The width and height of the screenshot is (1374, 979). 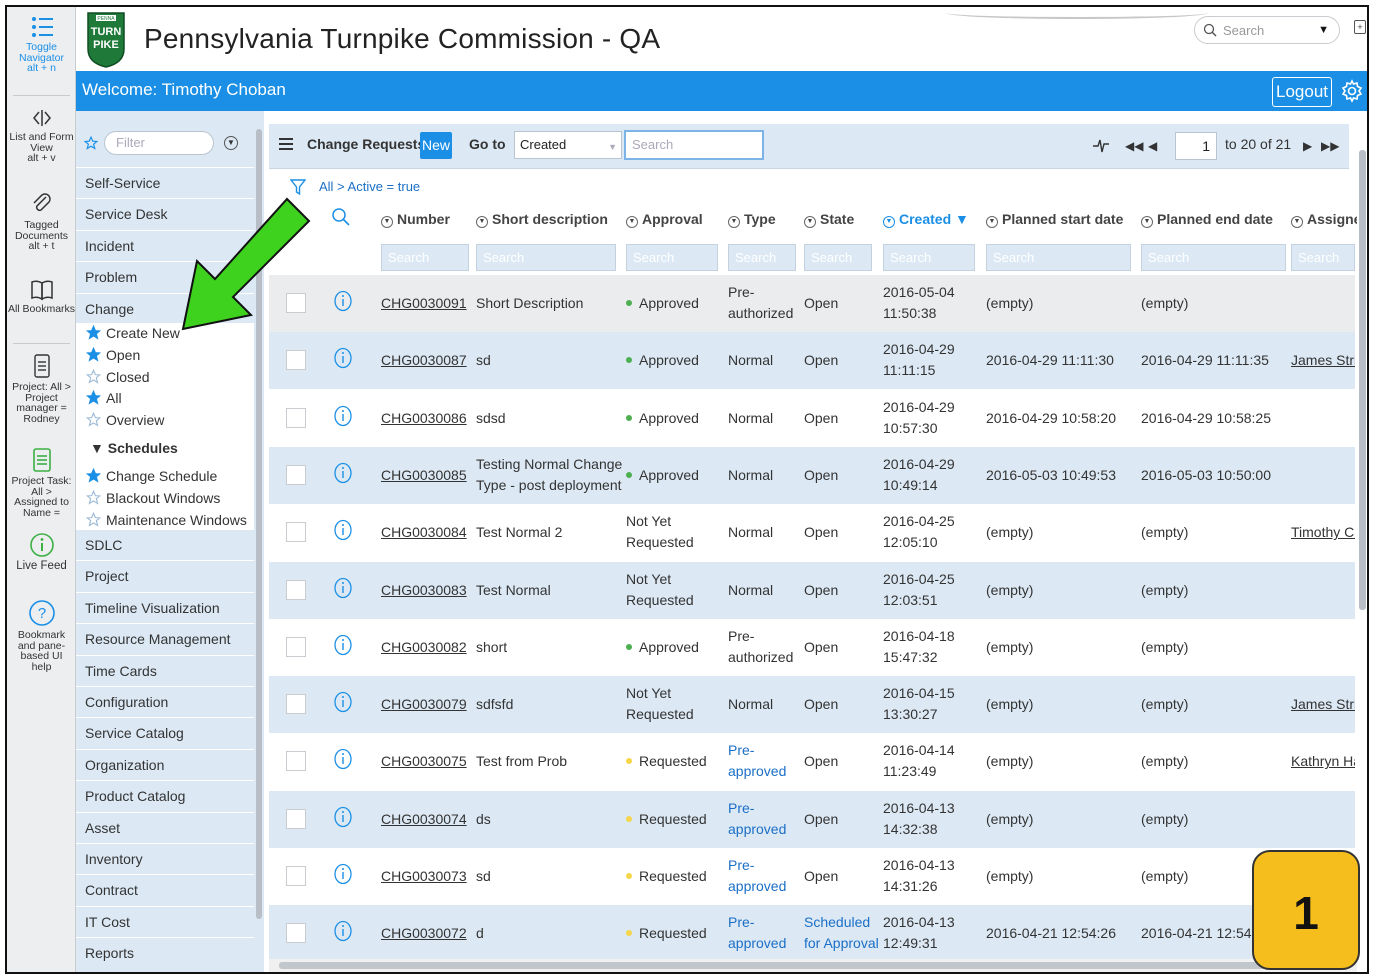 I want to click on nav-item-all: All, so click(x=104, y=398).